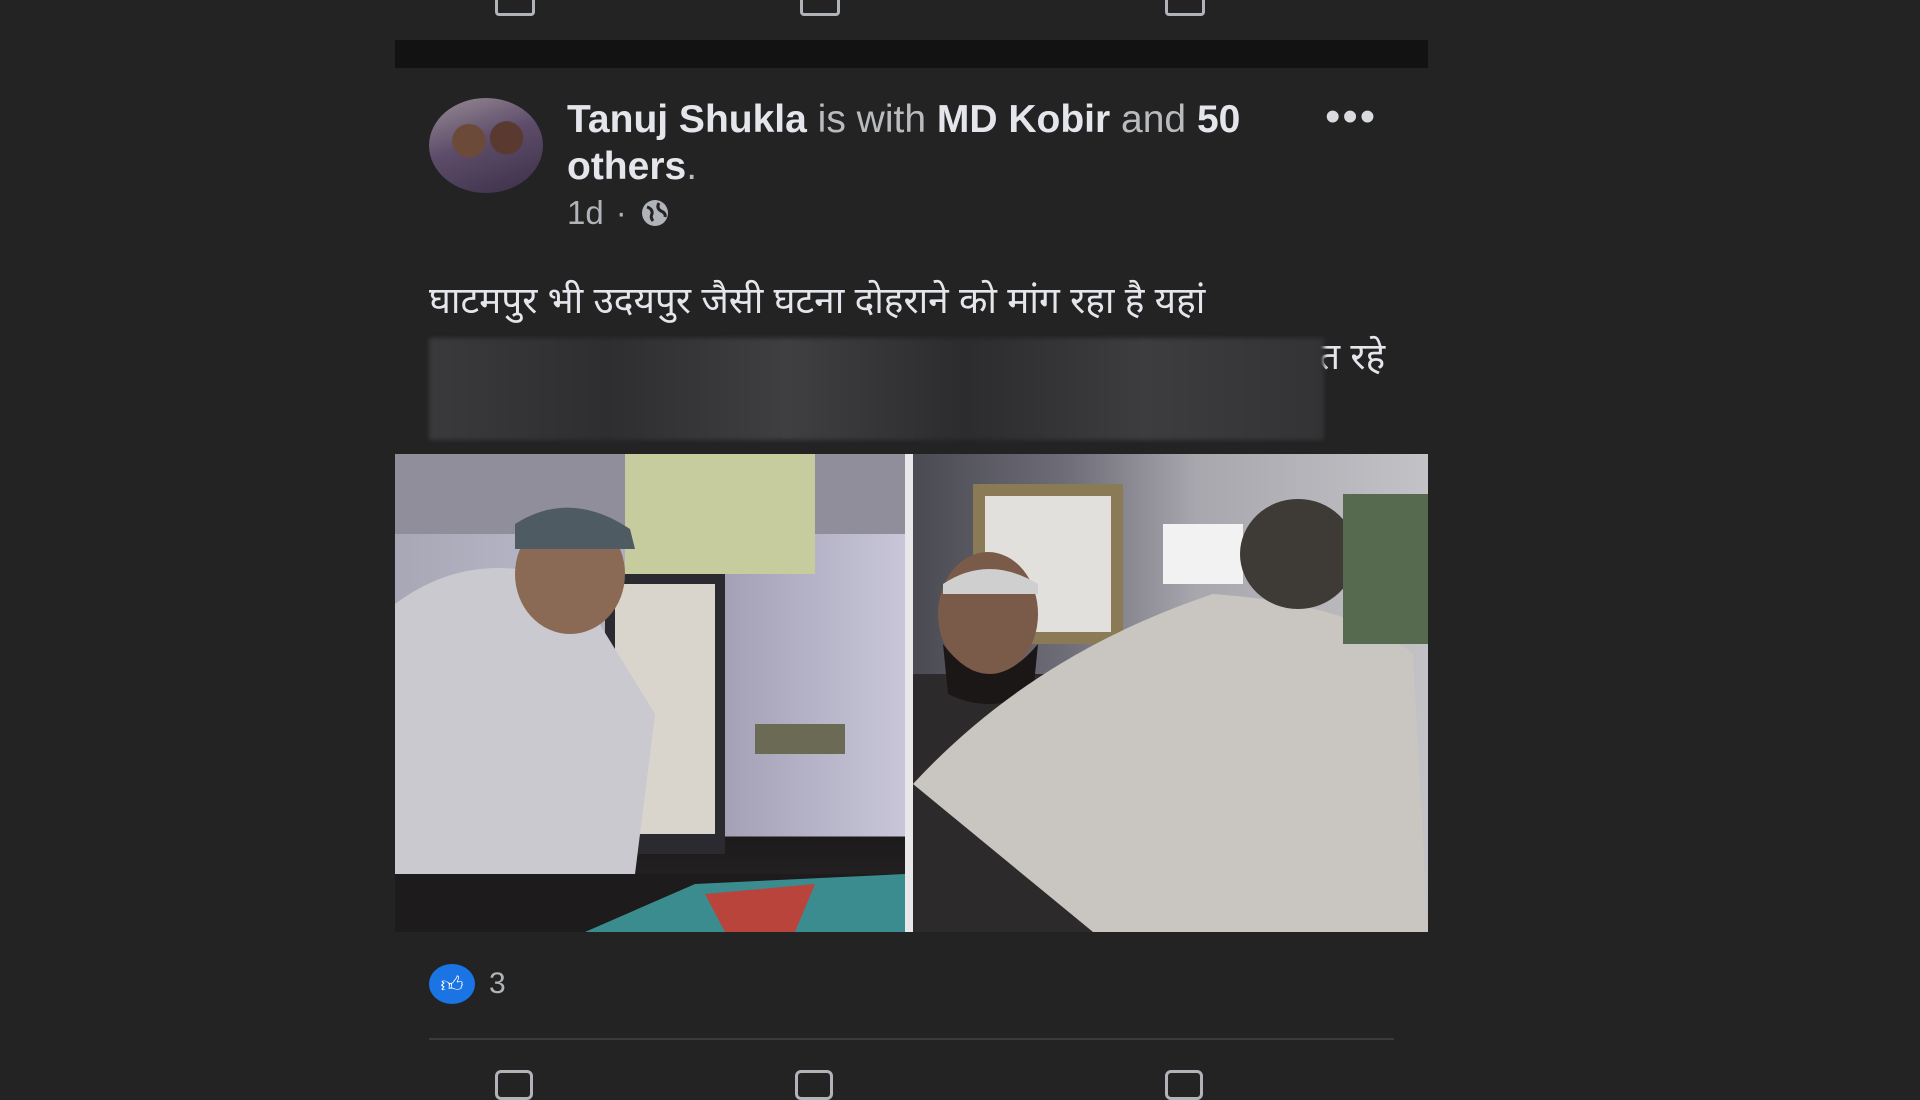 The height and width of the screenshot is (1100, 1920). What do you see at coordinates (911, 1039) in the screenshot?
I see `action-divider` at bounding box center [911, 1039].